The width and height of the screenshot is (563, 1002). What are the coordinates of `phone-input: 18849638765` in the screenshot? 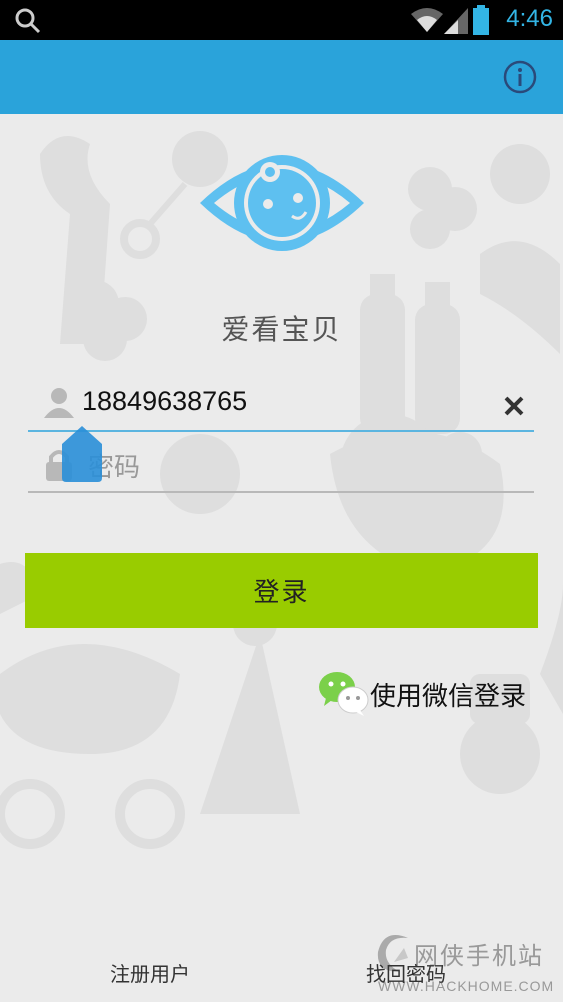 It's located at (164, 401).